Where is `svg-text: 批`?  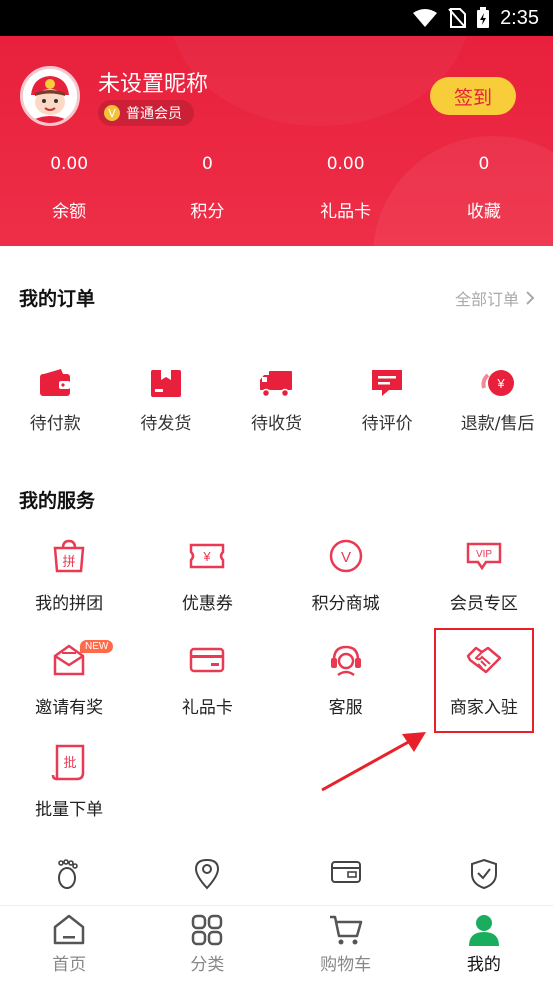 svg-text: 批 is located at coordinates (70, 763).